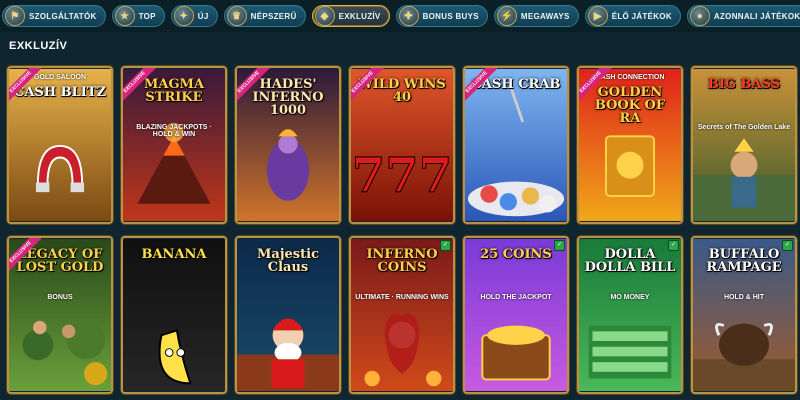 The height and width of the screenshot is (400, 800). What do you see at coordinates (597, 16) in the screenshot?
I see `live-games-icon: ▶` at bounding box center [597, 16].